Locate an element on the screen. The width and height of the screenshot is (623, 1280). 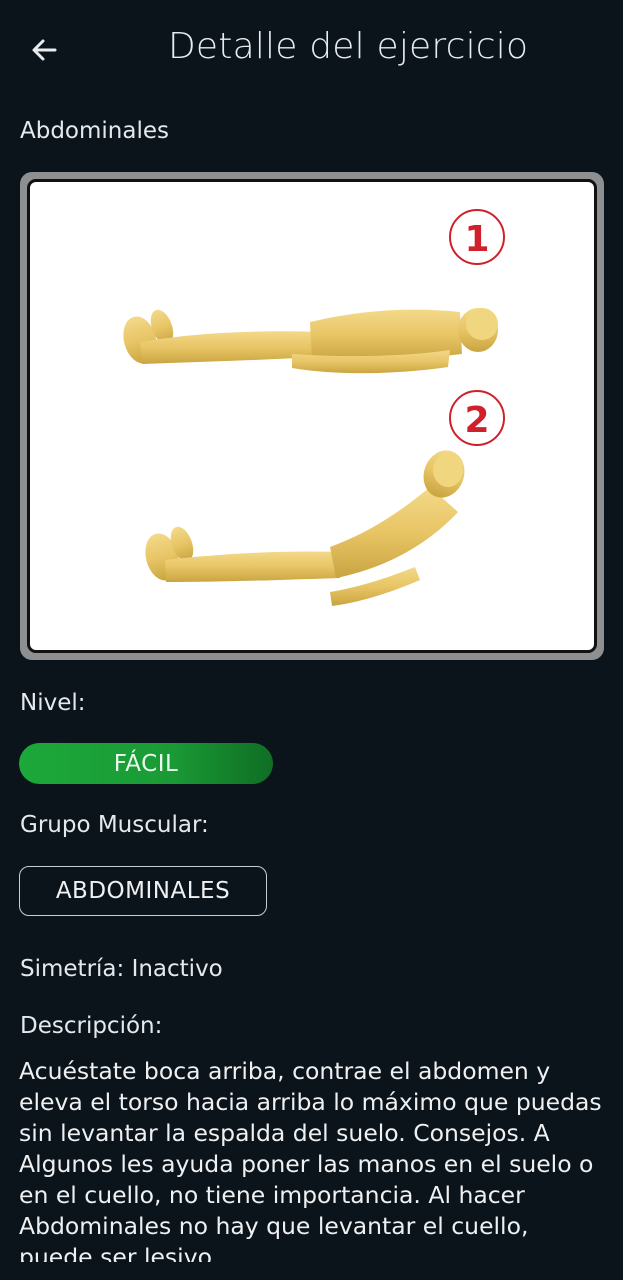
level-label: Nivel: is located at coordinates (53, 703).